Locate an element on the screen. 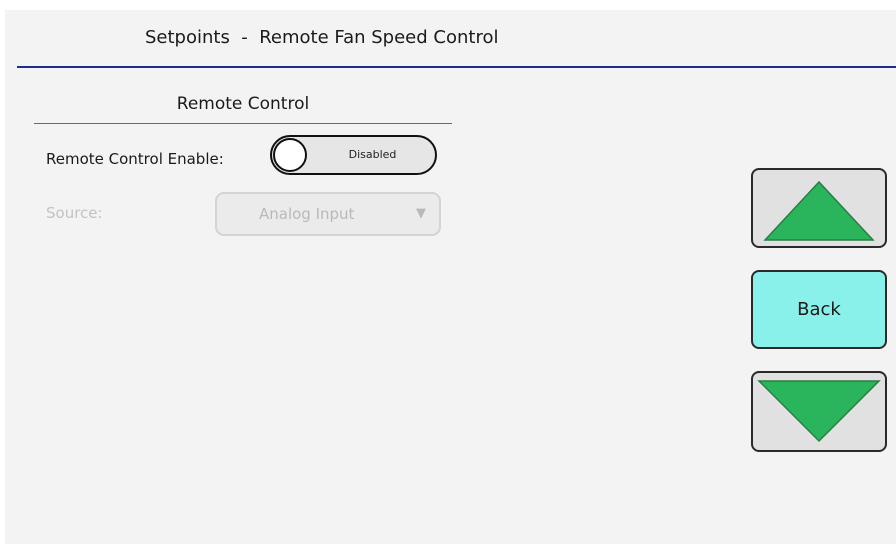 This screenshot has height=544, width=896. remote-control-enable-toggle: Disabled is located at coordinates (353, 155).